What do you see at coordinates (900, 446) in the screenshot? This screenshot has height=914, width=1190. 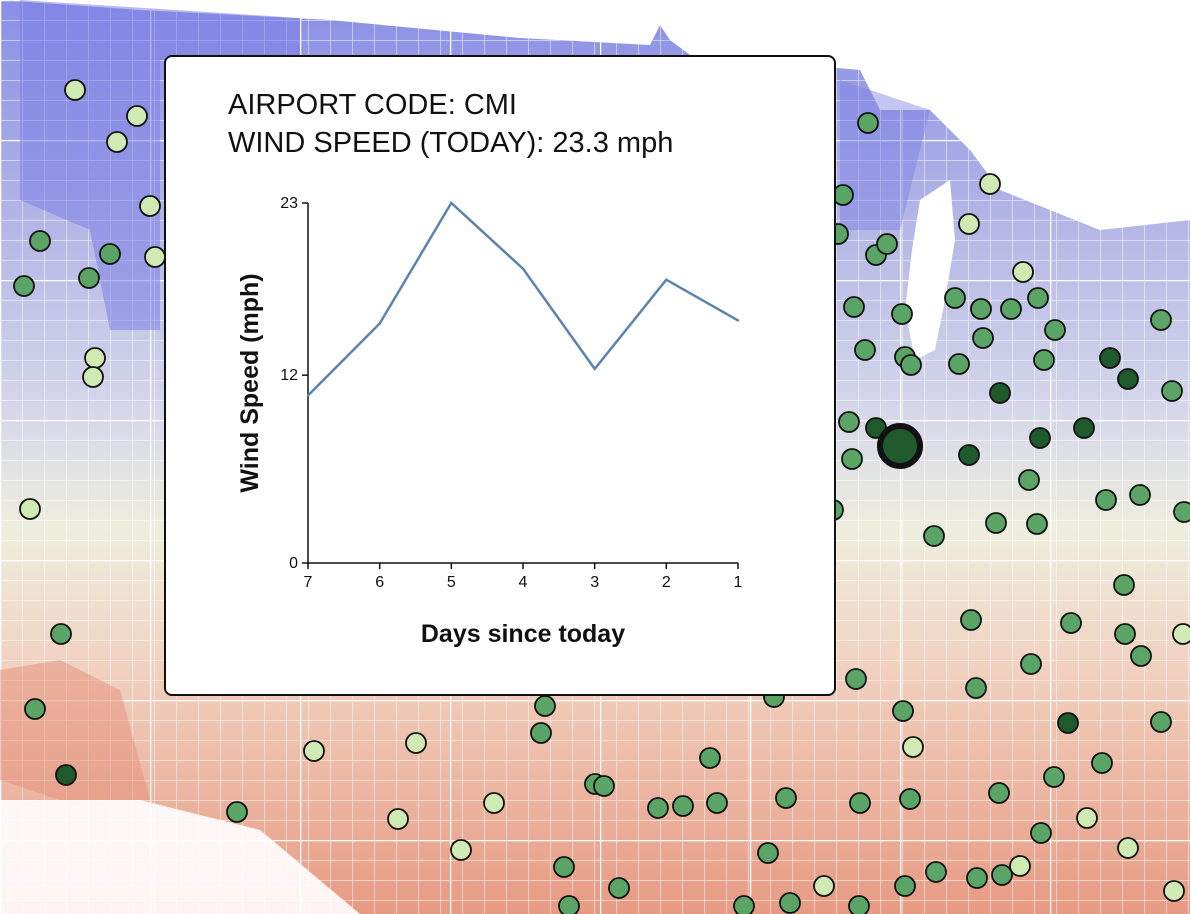 I see `selected-airport-marker` at bounding box center [900, 446].